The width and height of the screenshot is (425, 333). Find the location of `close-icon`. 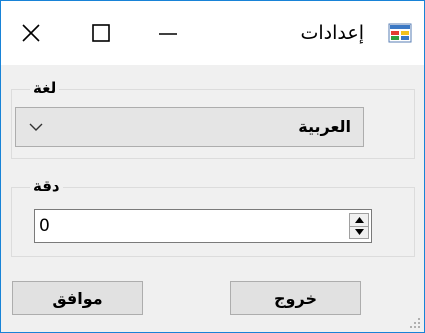

close-icon is located at coordinates (31, 33).